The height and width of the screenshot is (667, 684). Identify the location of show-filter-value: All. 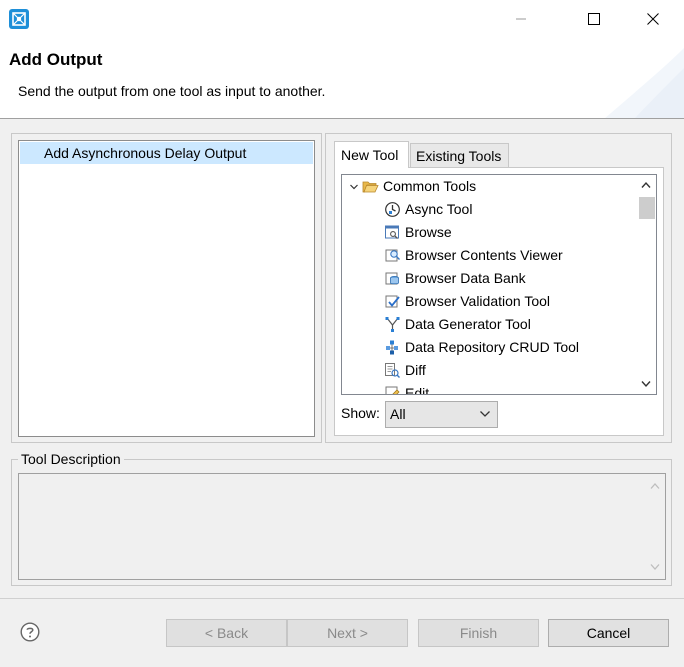
(398, 414).